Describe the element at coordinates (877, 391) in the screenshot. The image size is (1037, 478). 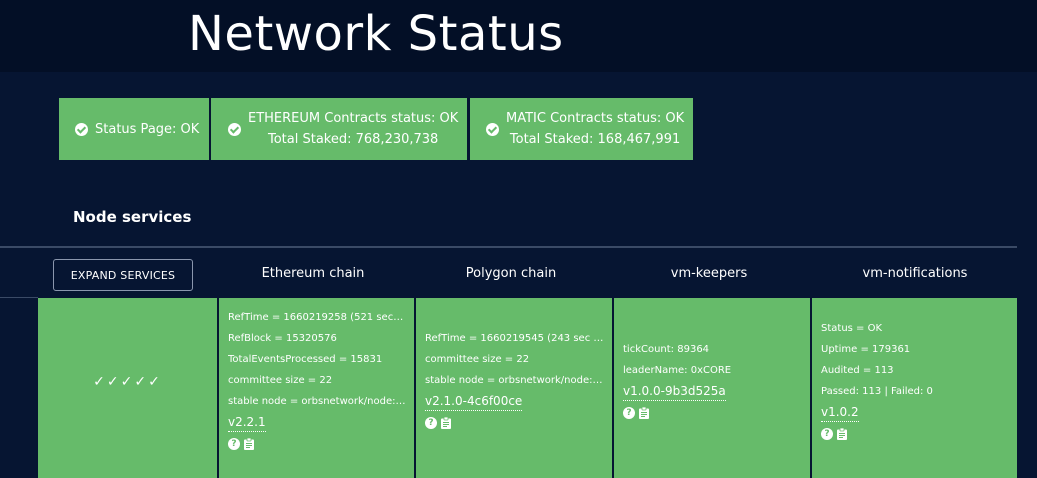
I see `passed-failed: Passed: 113 | Failed: 0` at that location.